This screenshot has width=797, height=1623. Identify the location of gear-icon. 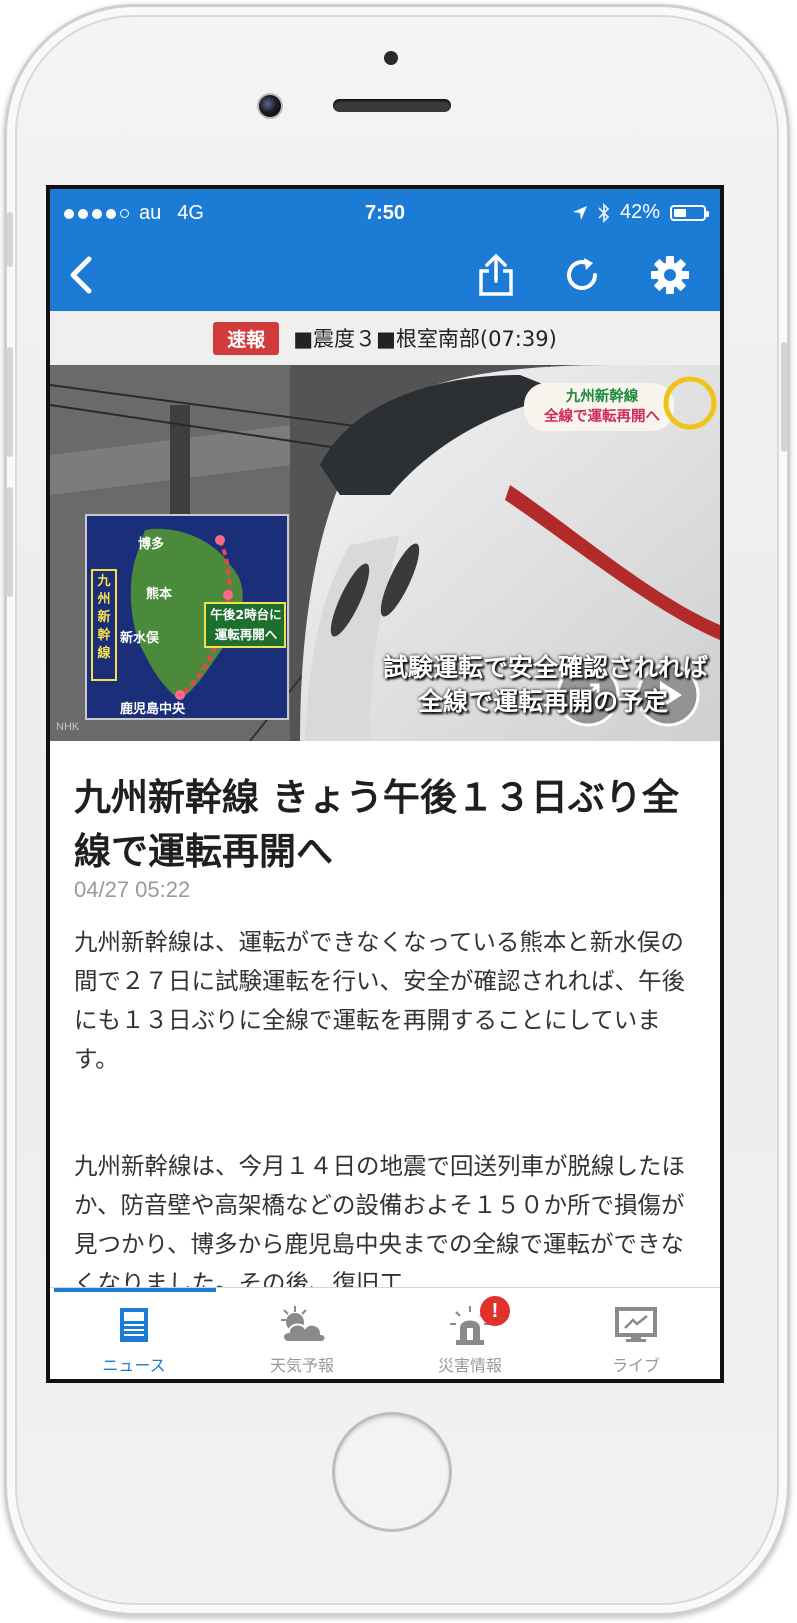
(670, 275).